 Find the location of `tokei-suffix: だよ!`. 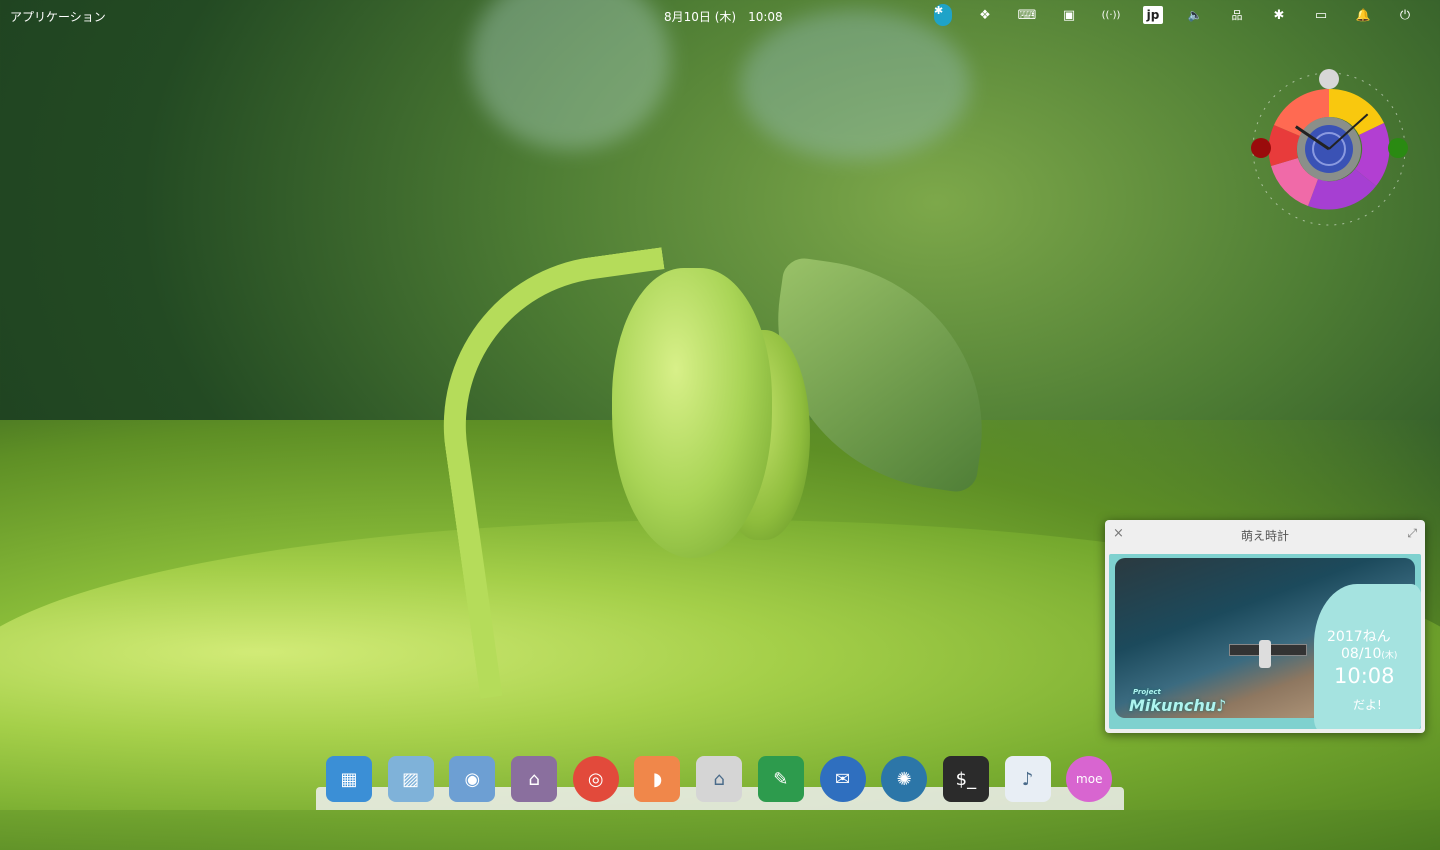

tokei-suffix: だよ! is located at coordinates (1367, 705).